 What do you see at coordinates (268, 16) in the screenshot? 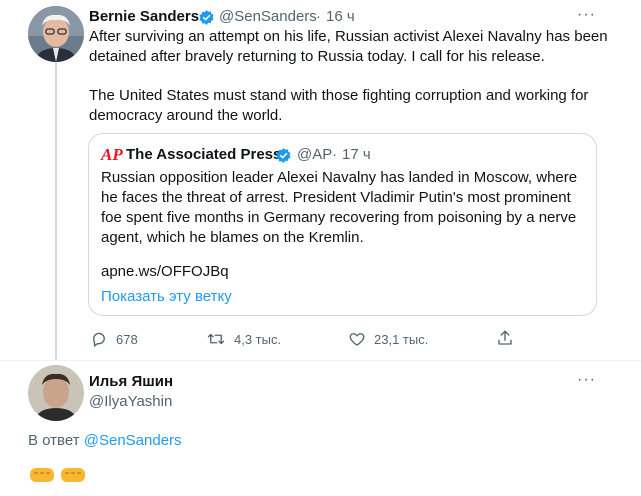
I see `author-handle: @SenSanders` at bounding box center [268, 16].